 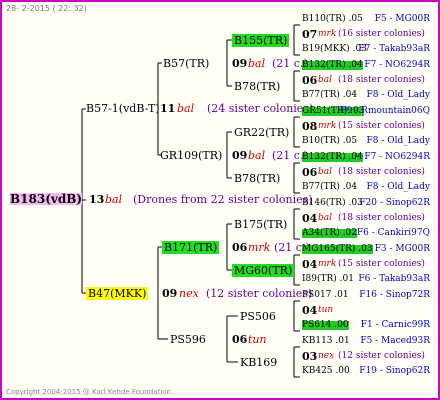 I want to click on gen4-line: F19 - Sinop62R, so click(x=394, y=371).